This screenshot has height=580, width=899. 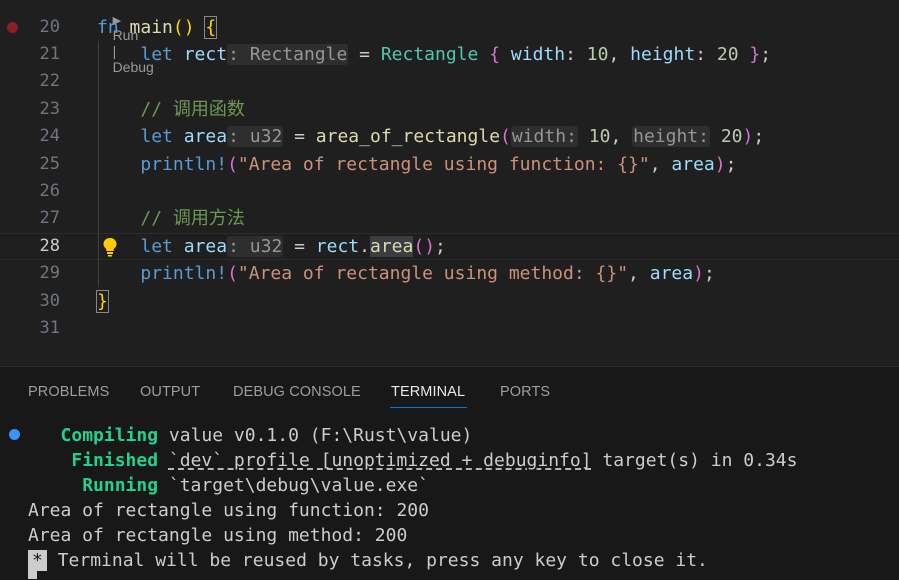 What do you see at coordinates (293, 246) in the screenshot?
I see `code-text: let area: u32 = rect.area();` at bounding box center [293, 246].